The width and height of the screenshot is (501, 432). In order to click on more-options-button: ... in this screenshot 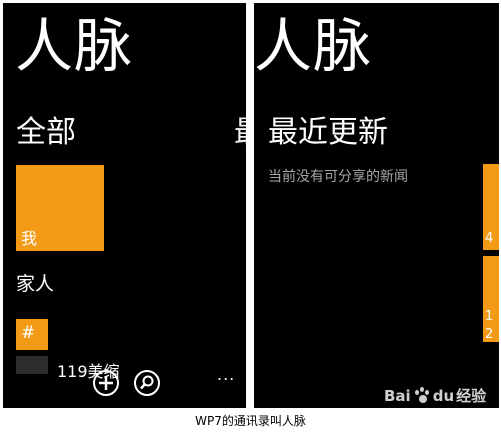, I will do `click(226, 374)`.